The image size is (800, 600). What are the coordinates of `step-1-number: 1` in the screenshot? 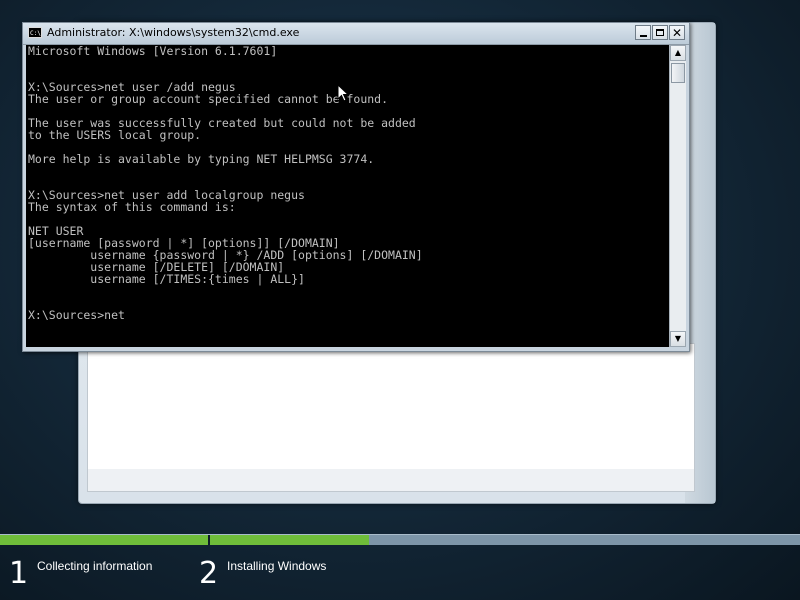 It's located at (19, 573).